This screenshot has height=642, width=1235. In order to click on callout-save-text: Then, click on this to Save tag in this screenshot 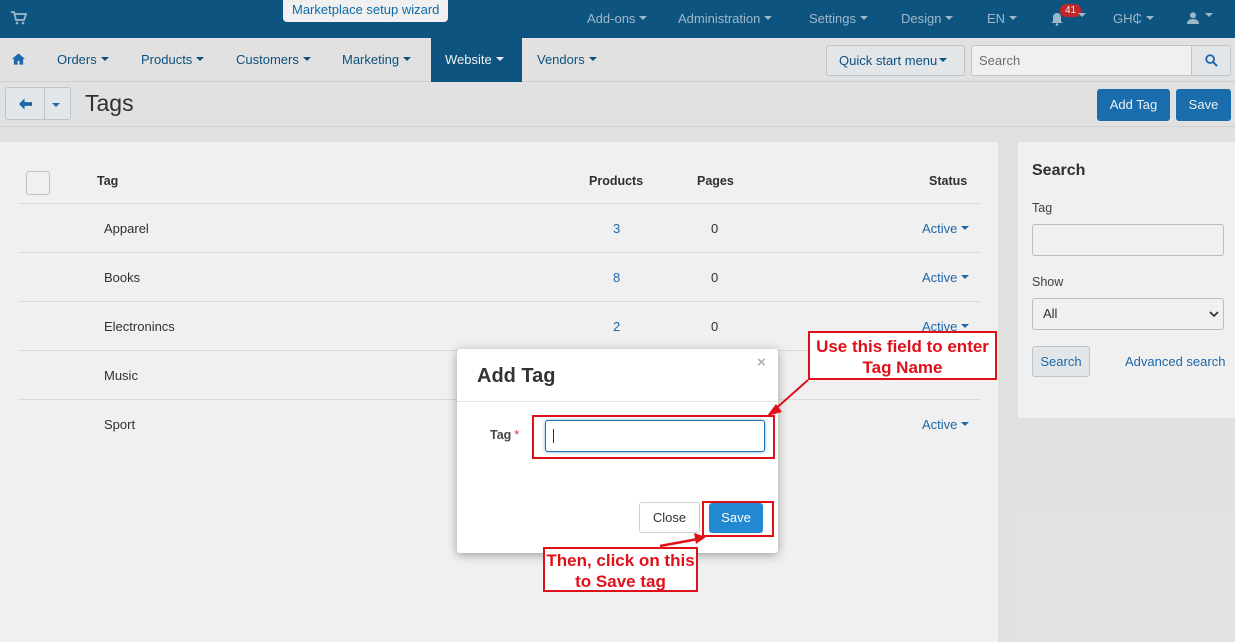, I will do `click(620, 571)`.